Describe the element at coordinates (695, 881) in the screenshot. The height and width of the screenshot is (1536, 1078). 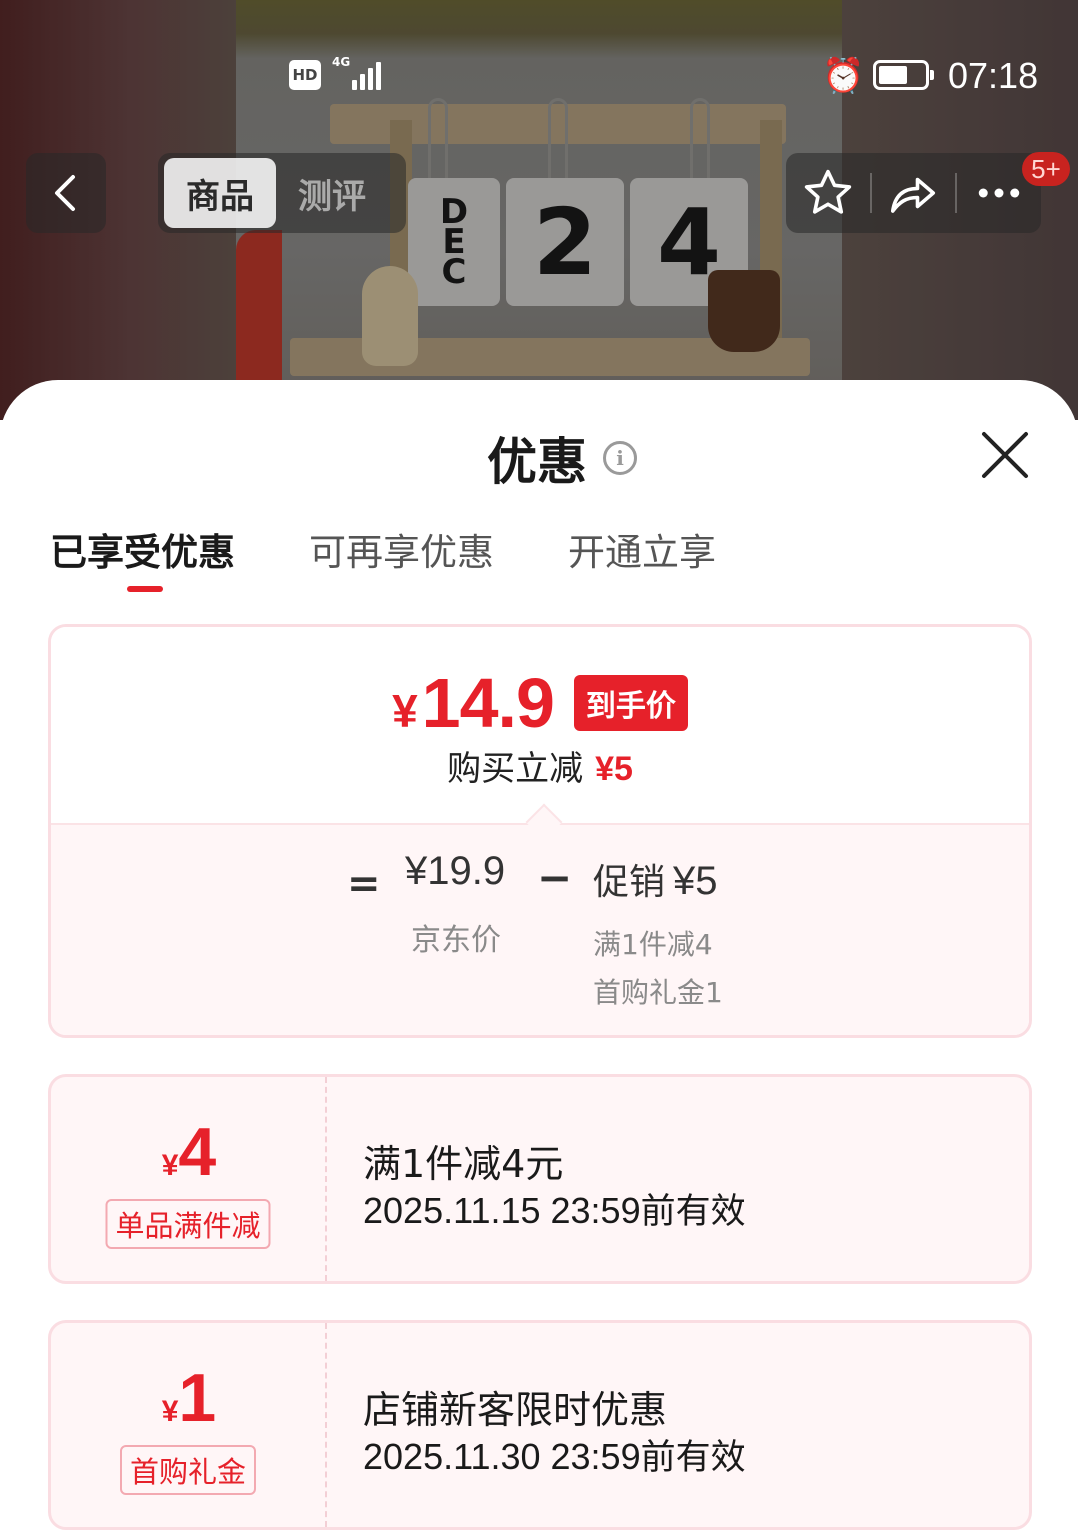
I see `promotion-amount: ¥5` at that location.